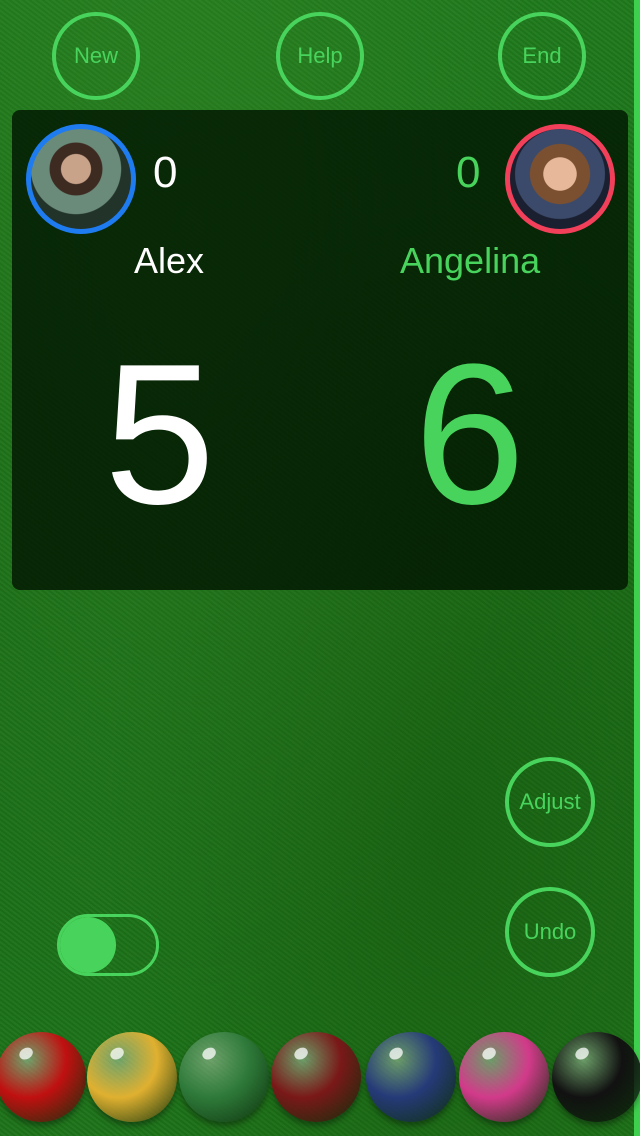 The width and height of the screenshot is (640, 1136). I want to click on adjust-button: Adjust, so click(550, 802).